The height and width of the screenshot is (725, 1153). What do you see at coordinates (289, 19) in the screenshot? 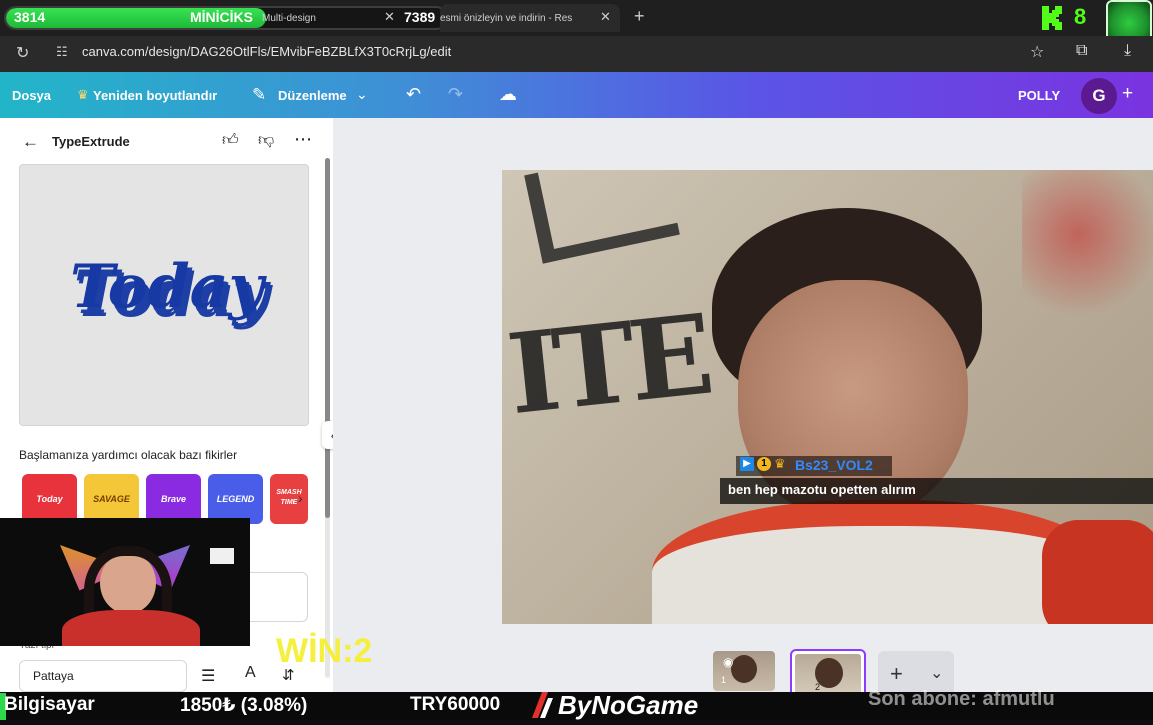
I see `tab-multi-design: Multi-design` at bounding box center [289, 19].